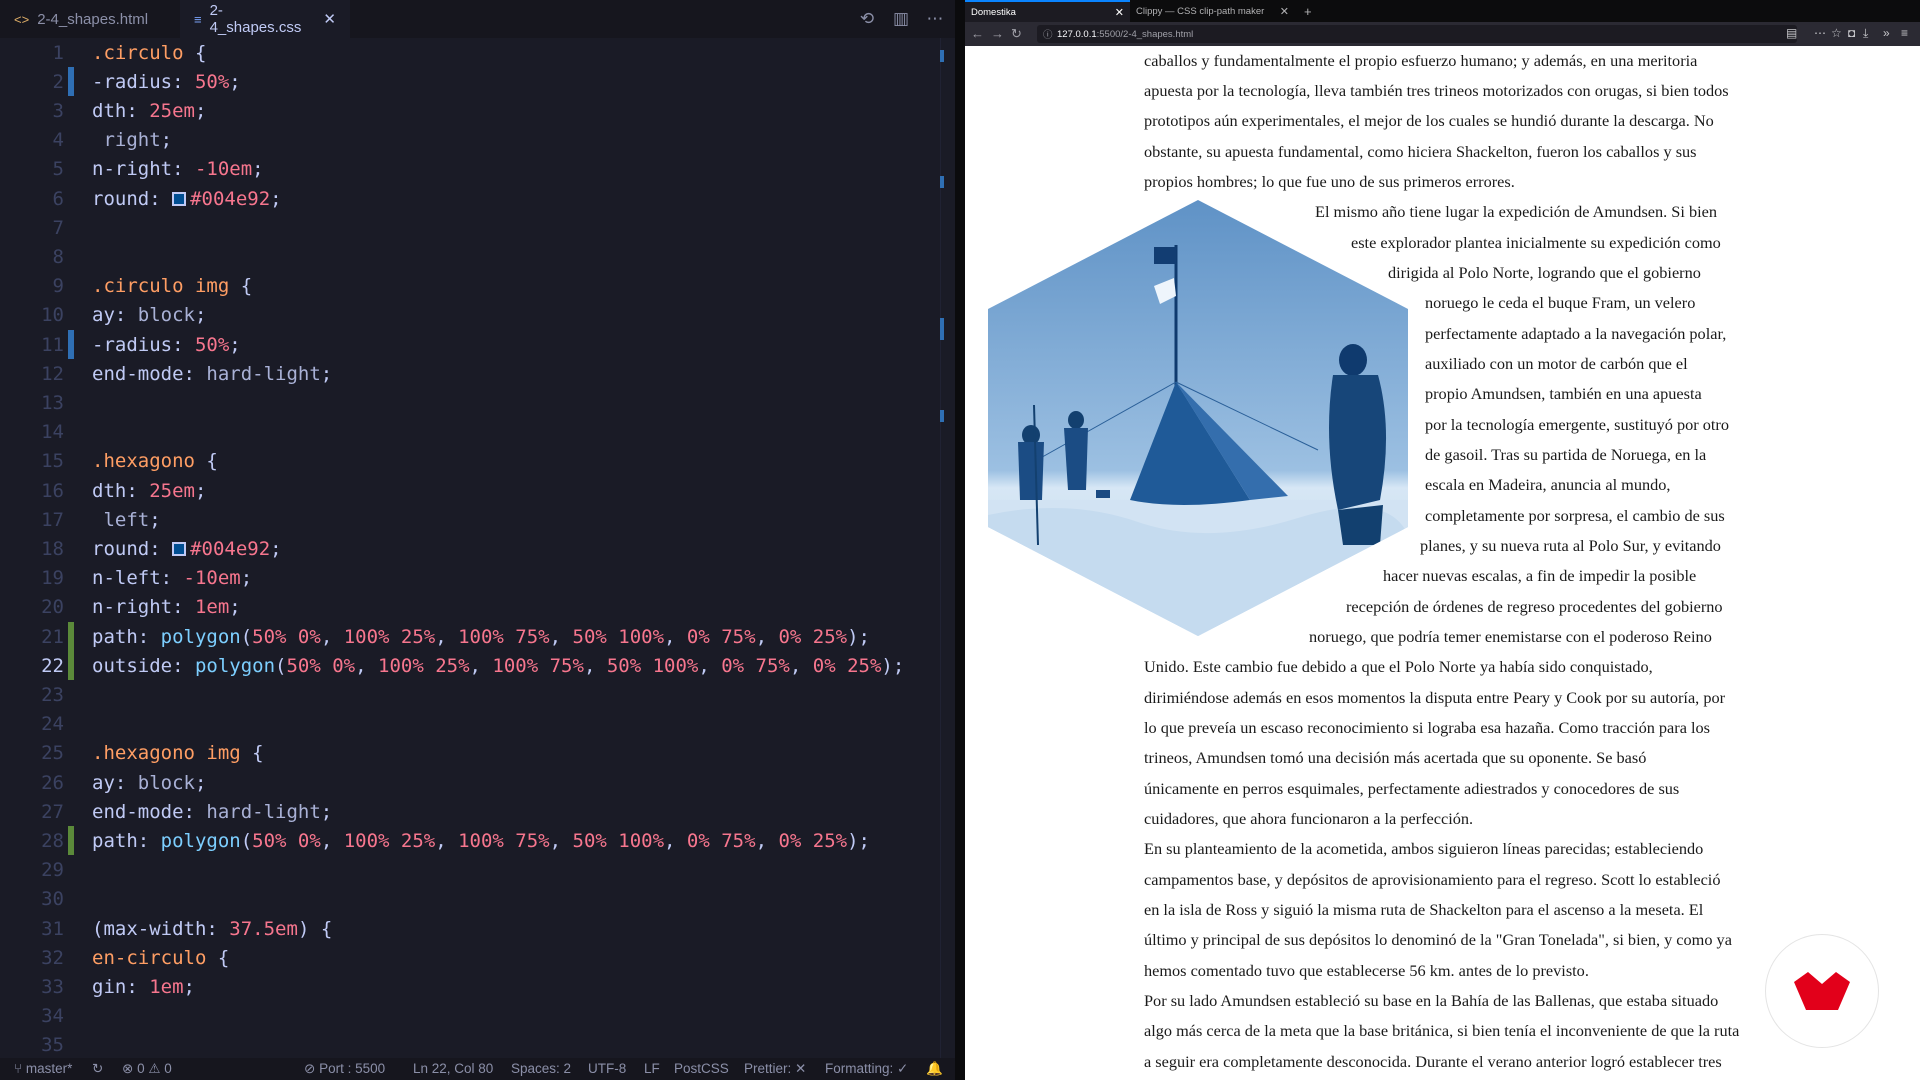  I want to click on paragraph-line: auxiliado con un motor de carbón que el, so click(1556, 363).